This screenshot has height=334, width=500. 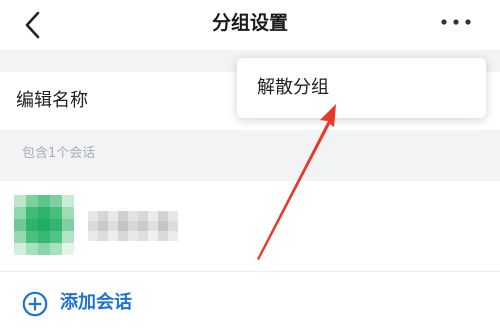 What do you see at coordinates (52, 100) in the screenshot?
I see `edit-name-label: 编辑名称` at bounding box center [52, 100].